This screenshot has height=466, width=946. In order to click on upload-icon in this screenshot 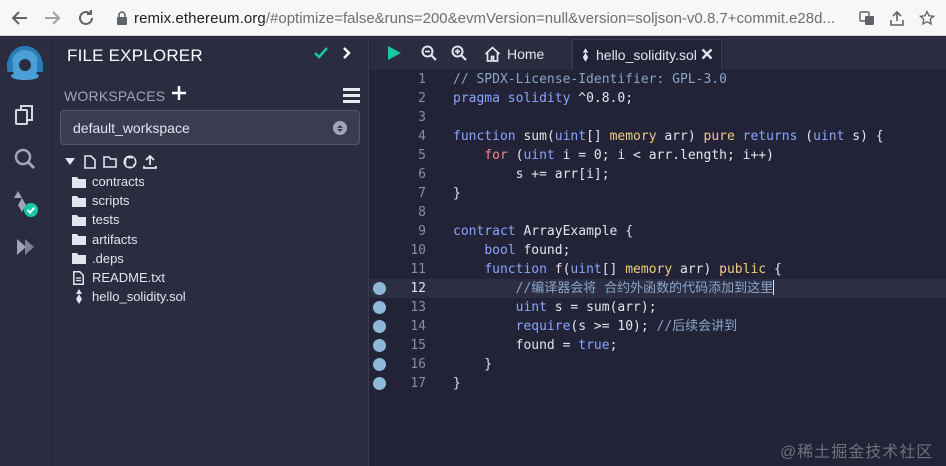, I will do `click(150, 162)`.